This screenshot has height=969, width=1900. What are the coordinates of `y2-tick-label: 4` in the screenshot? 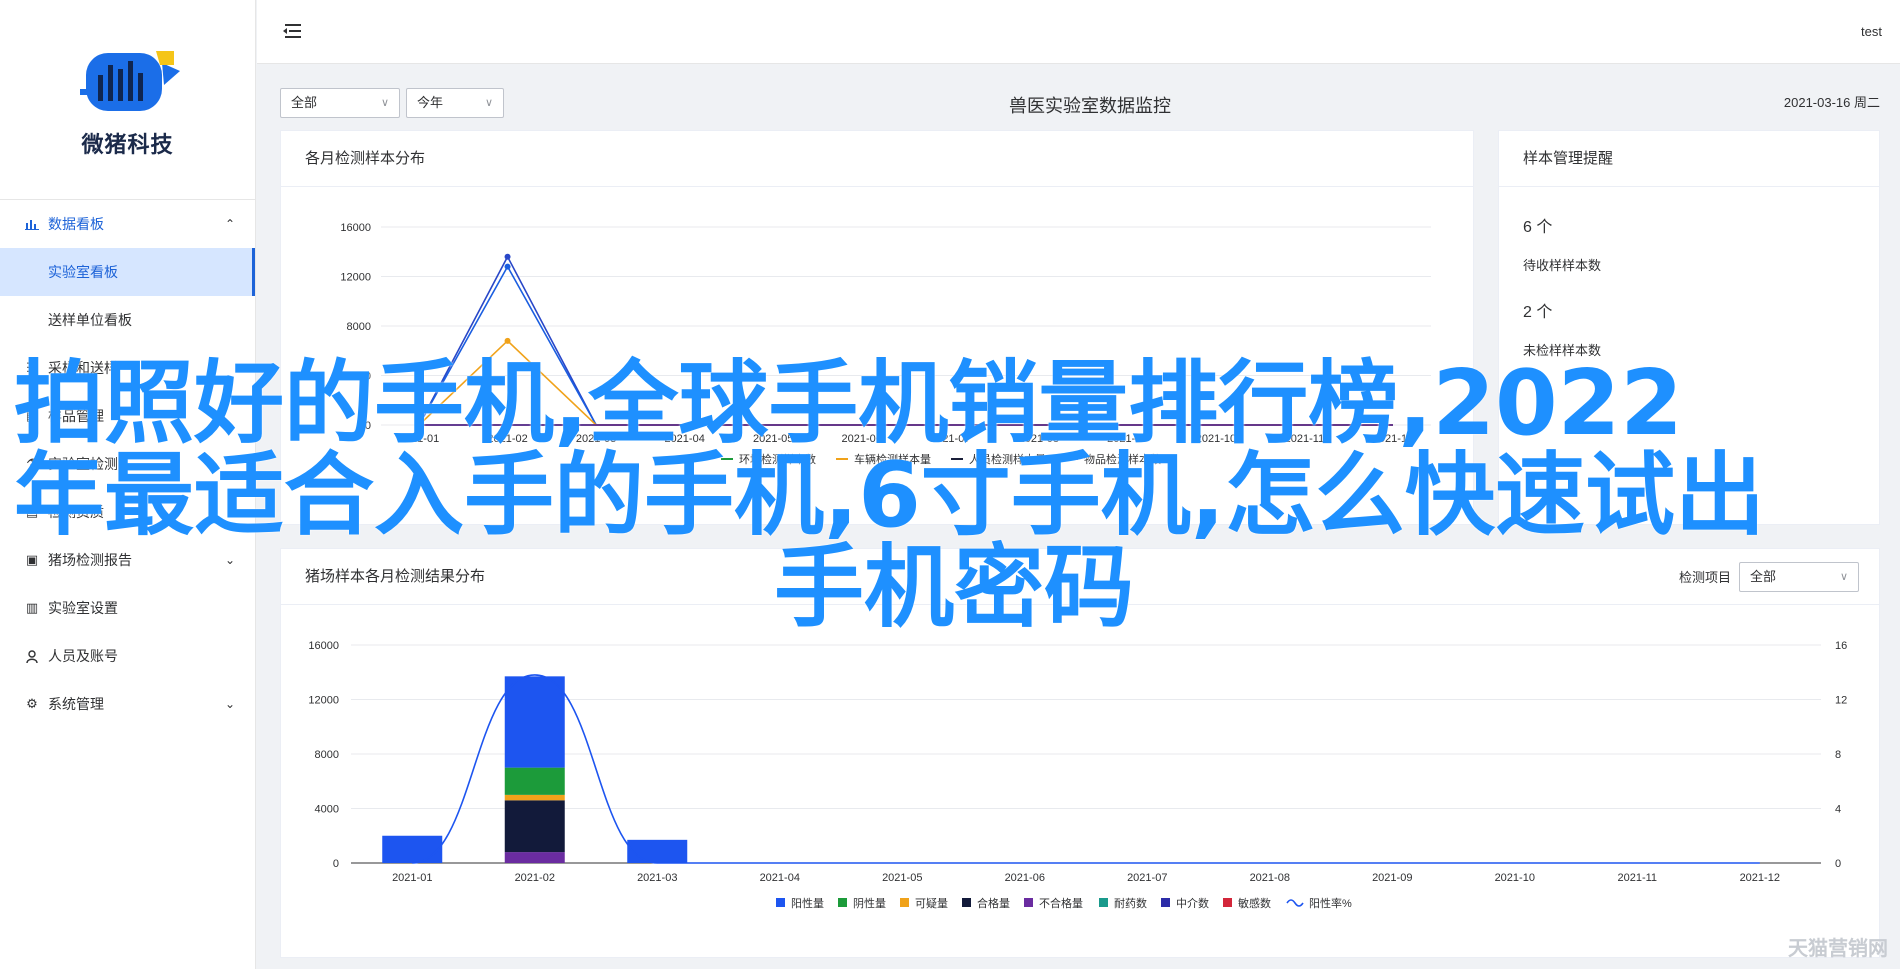 It's located at (1838, 810).